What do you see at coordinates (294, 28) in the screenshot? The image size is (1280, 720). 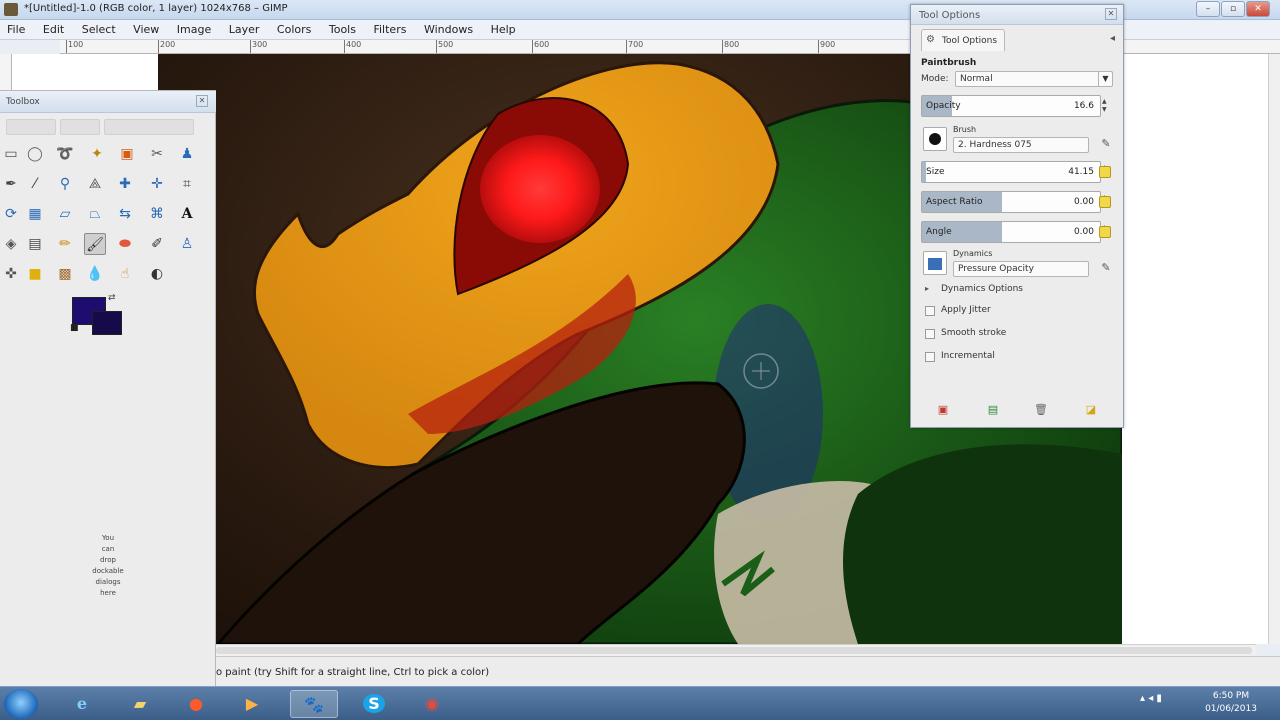 I see `menu-colors: Colors` at bounding box center [294, 28].